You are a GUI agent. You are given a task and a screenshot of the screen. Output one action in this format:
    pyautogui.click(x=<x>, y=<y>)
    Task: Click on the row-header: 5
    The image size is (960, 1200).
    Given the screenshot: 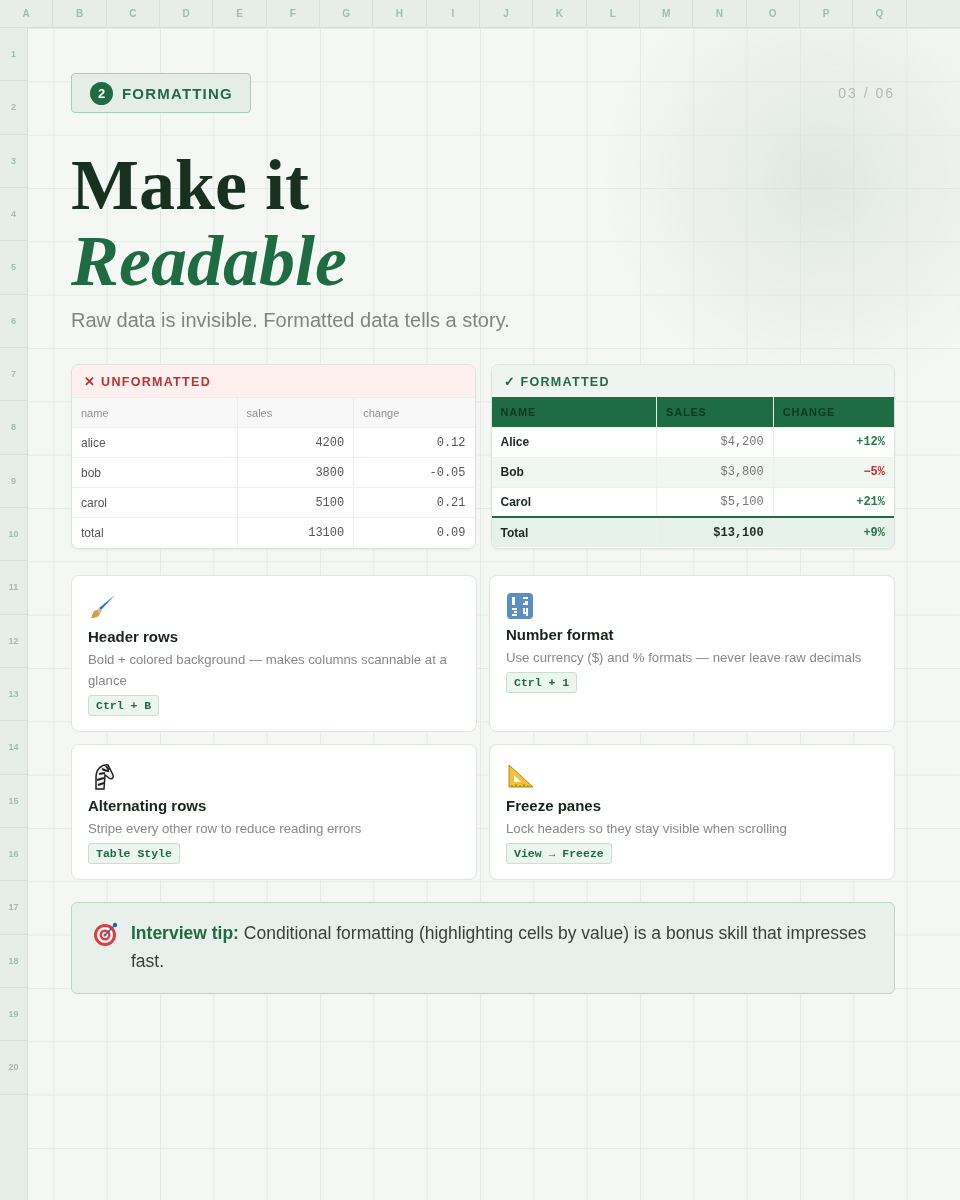 What is the action you would take?
    pyautogui.click(x=13, y=268)
    